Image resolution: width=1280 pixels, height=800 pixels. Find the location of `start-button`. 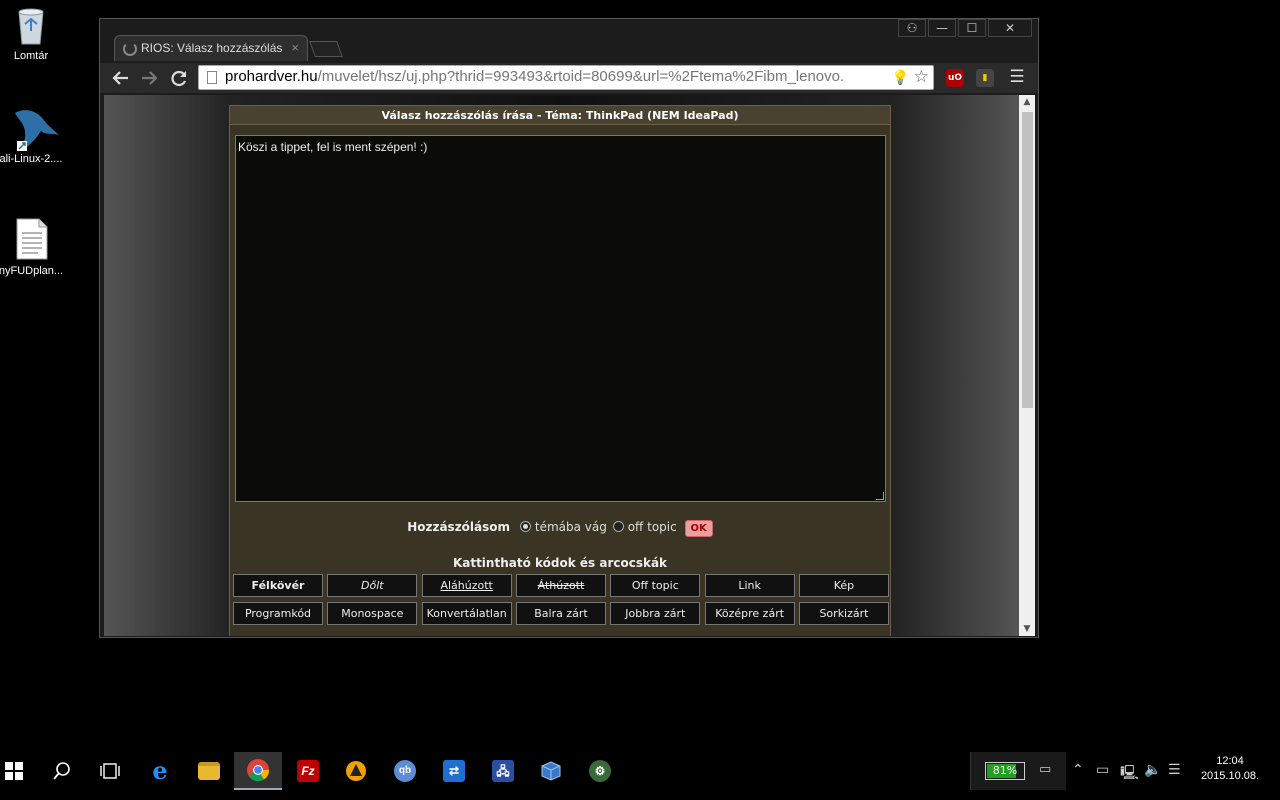

start-button is located at coordinates (19, 771).